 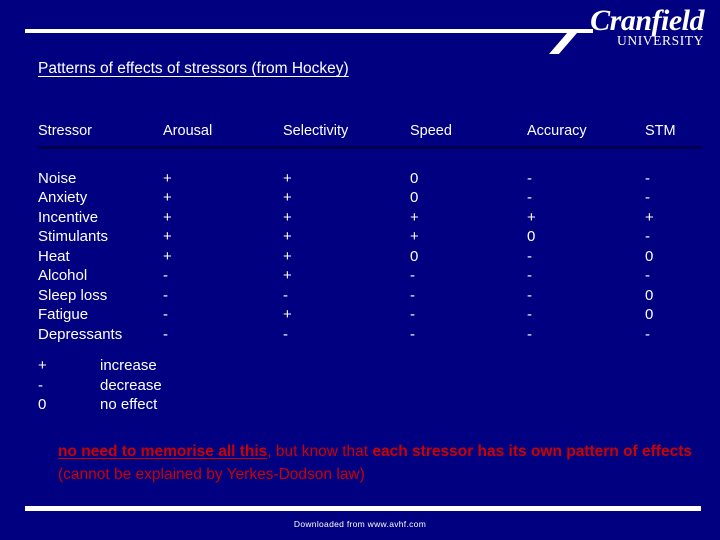 I want to click on note-underlined-emphasis: no need to memorise all this, so click(x=163, y=451).